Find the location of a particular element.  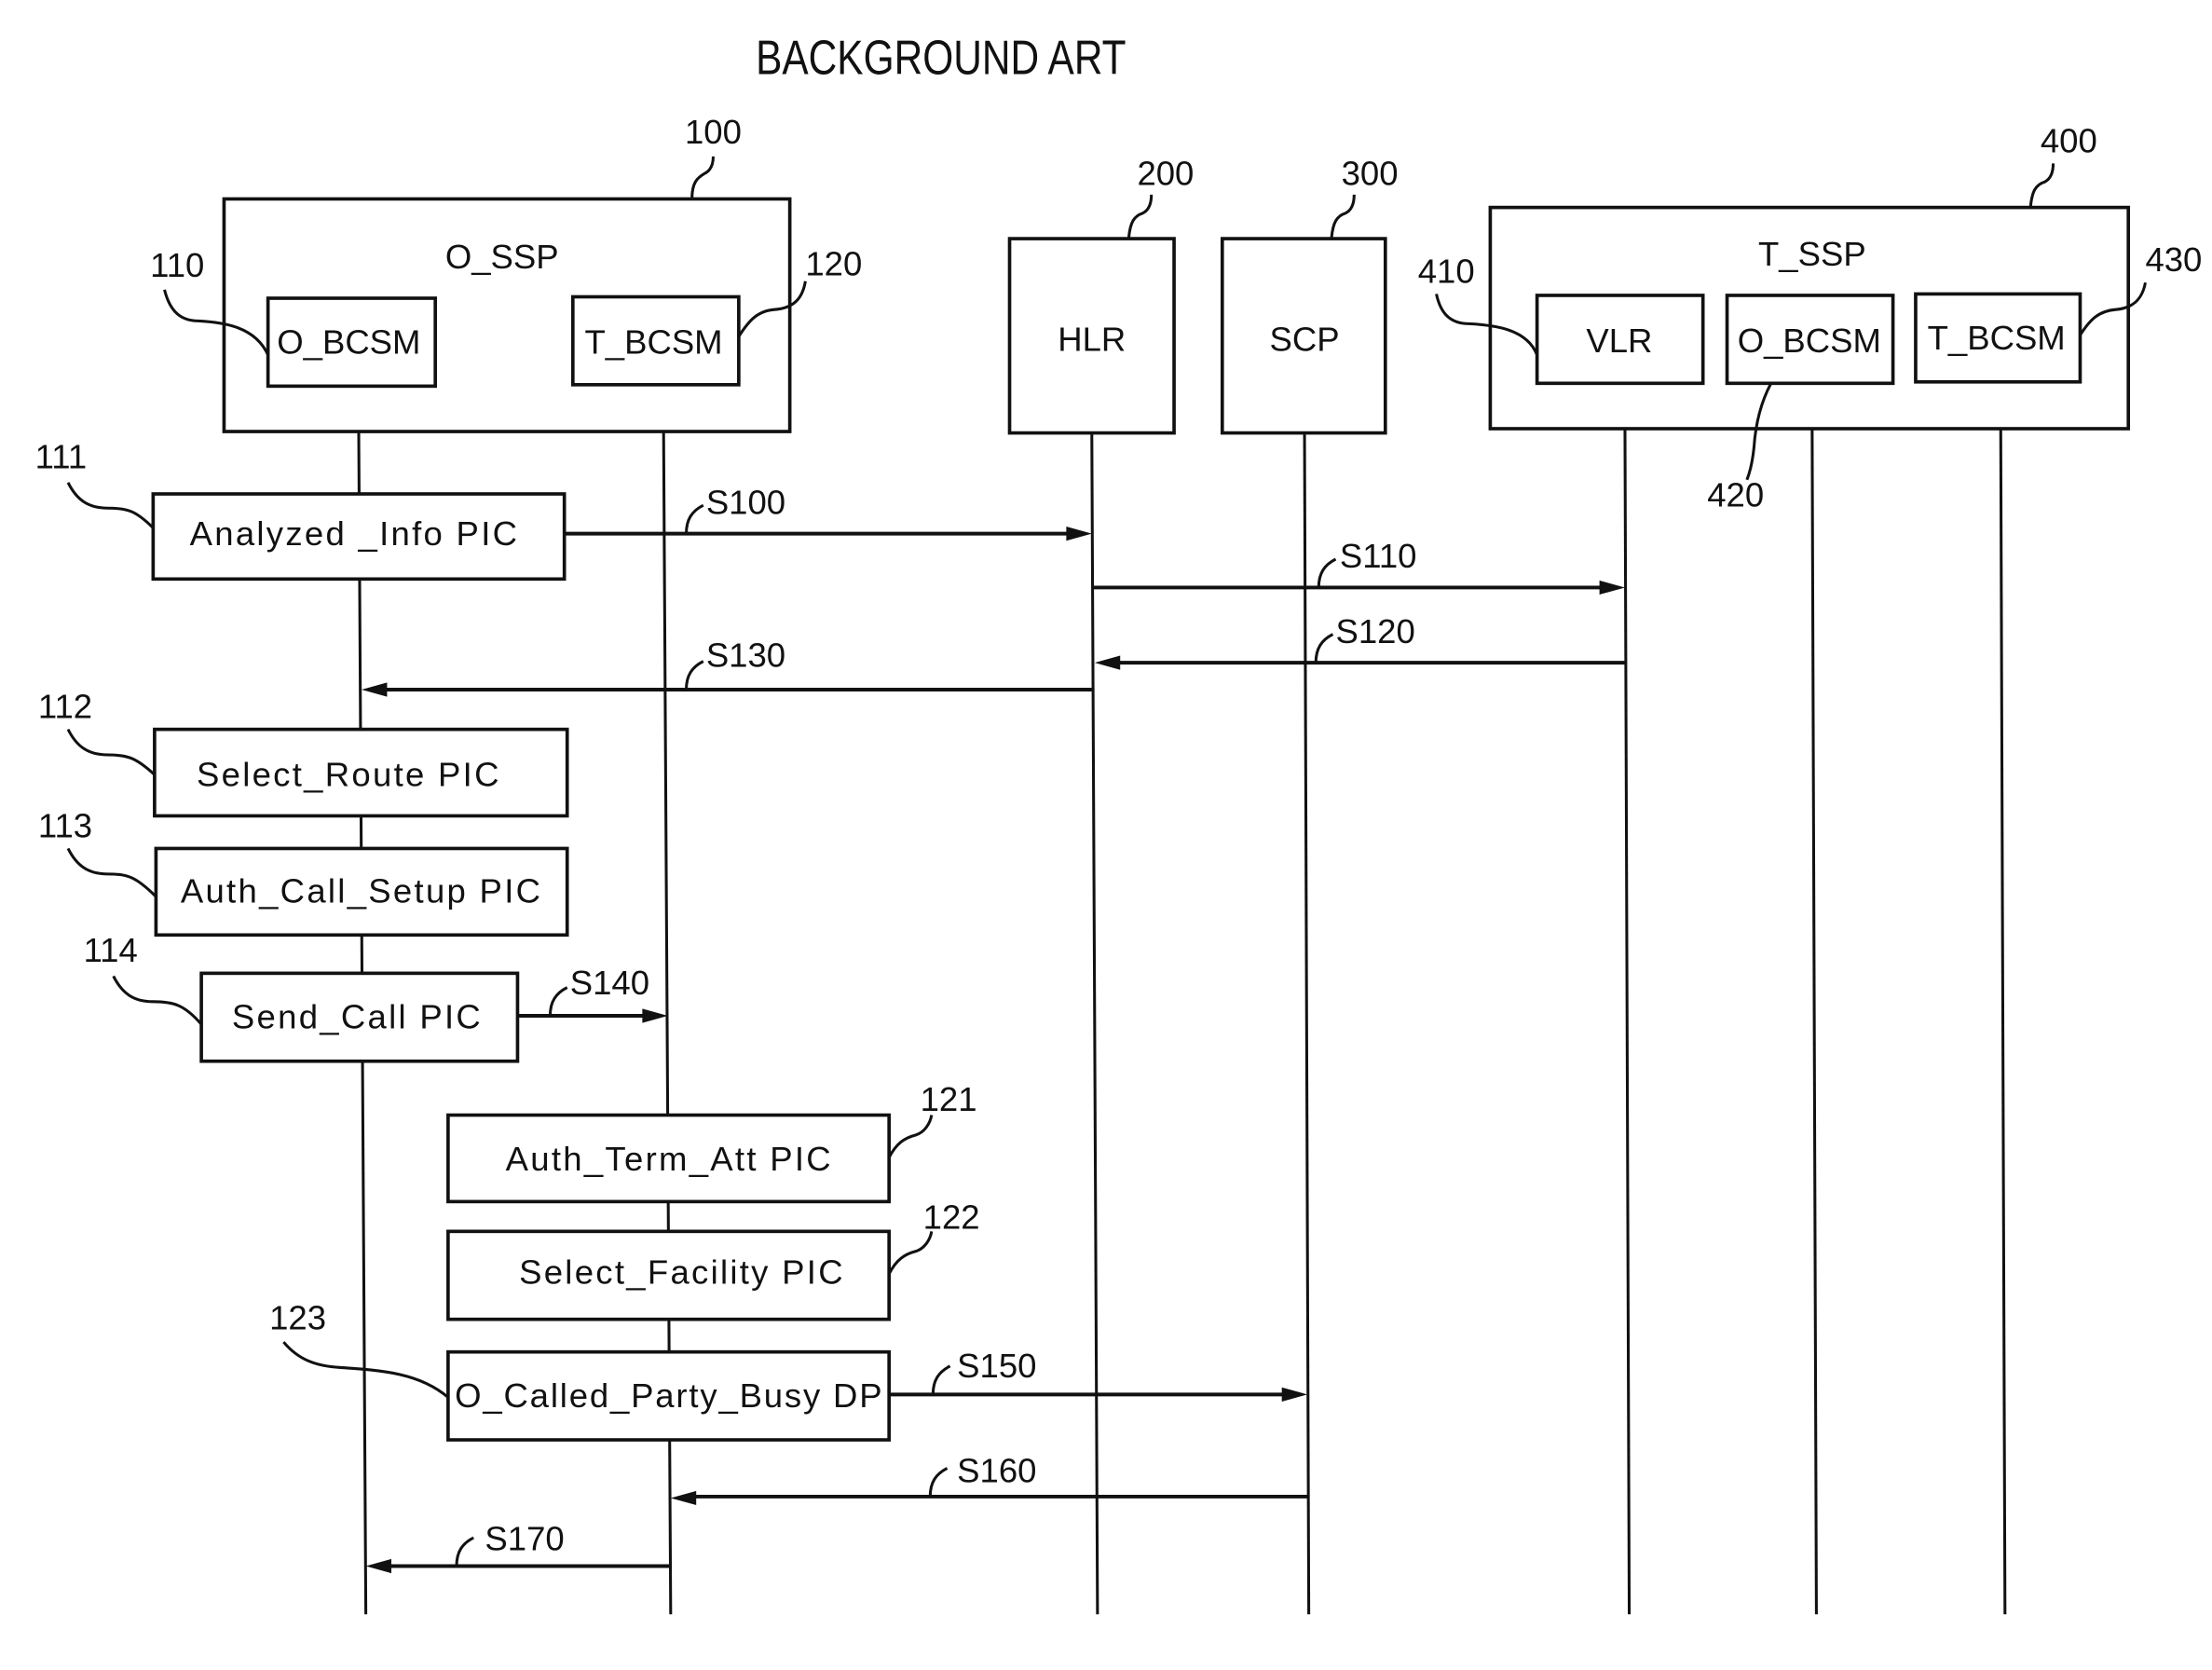

message-s100: S100 is located at coordinates (828, 512).